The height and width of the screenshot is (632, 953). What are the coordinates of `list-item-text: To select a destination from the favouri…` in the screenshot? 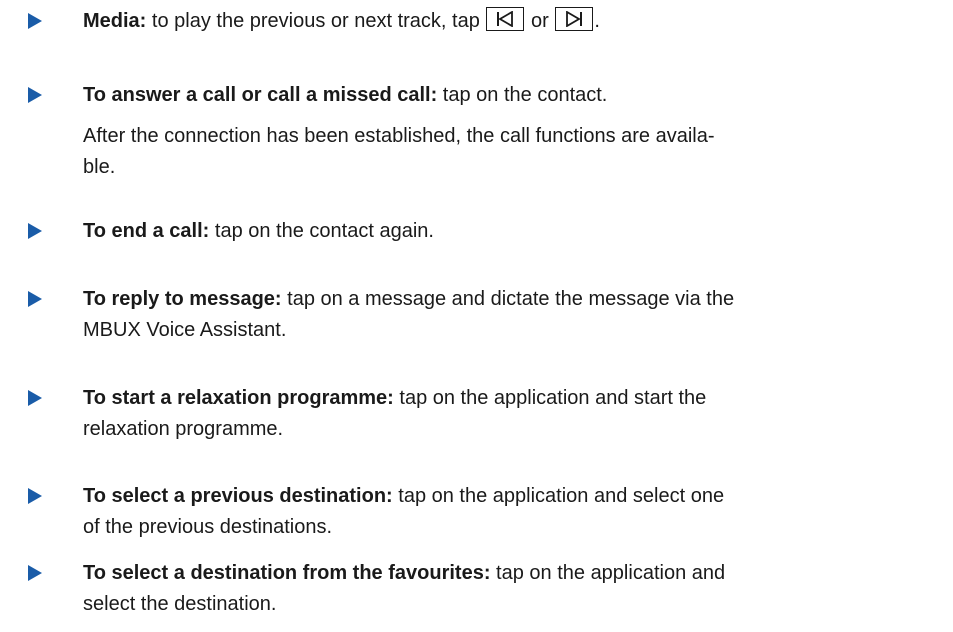 It's located at (508, 589).